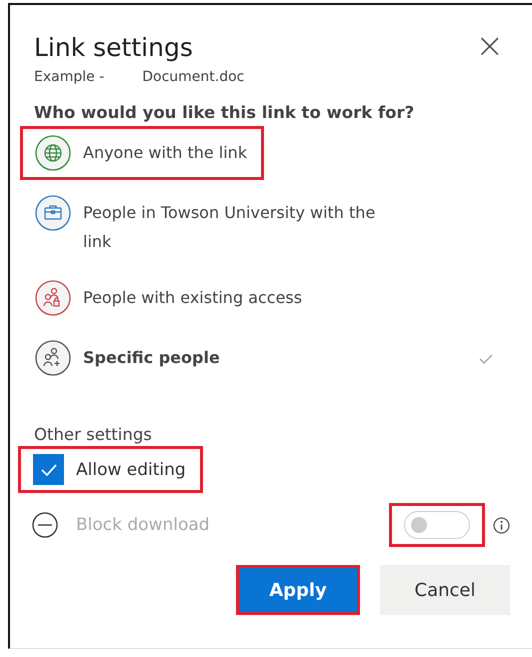  I want to click on audience-option: Specific people, so click(265, 358).